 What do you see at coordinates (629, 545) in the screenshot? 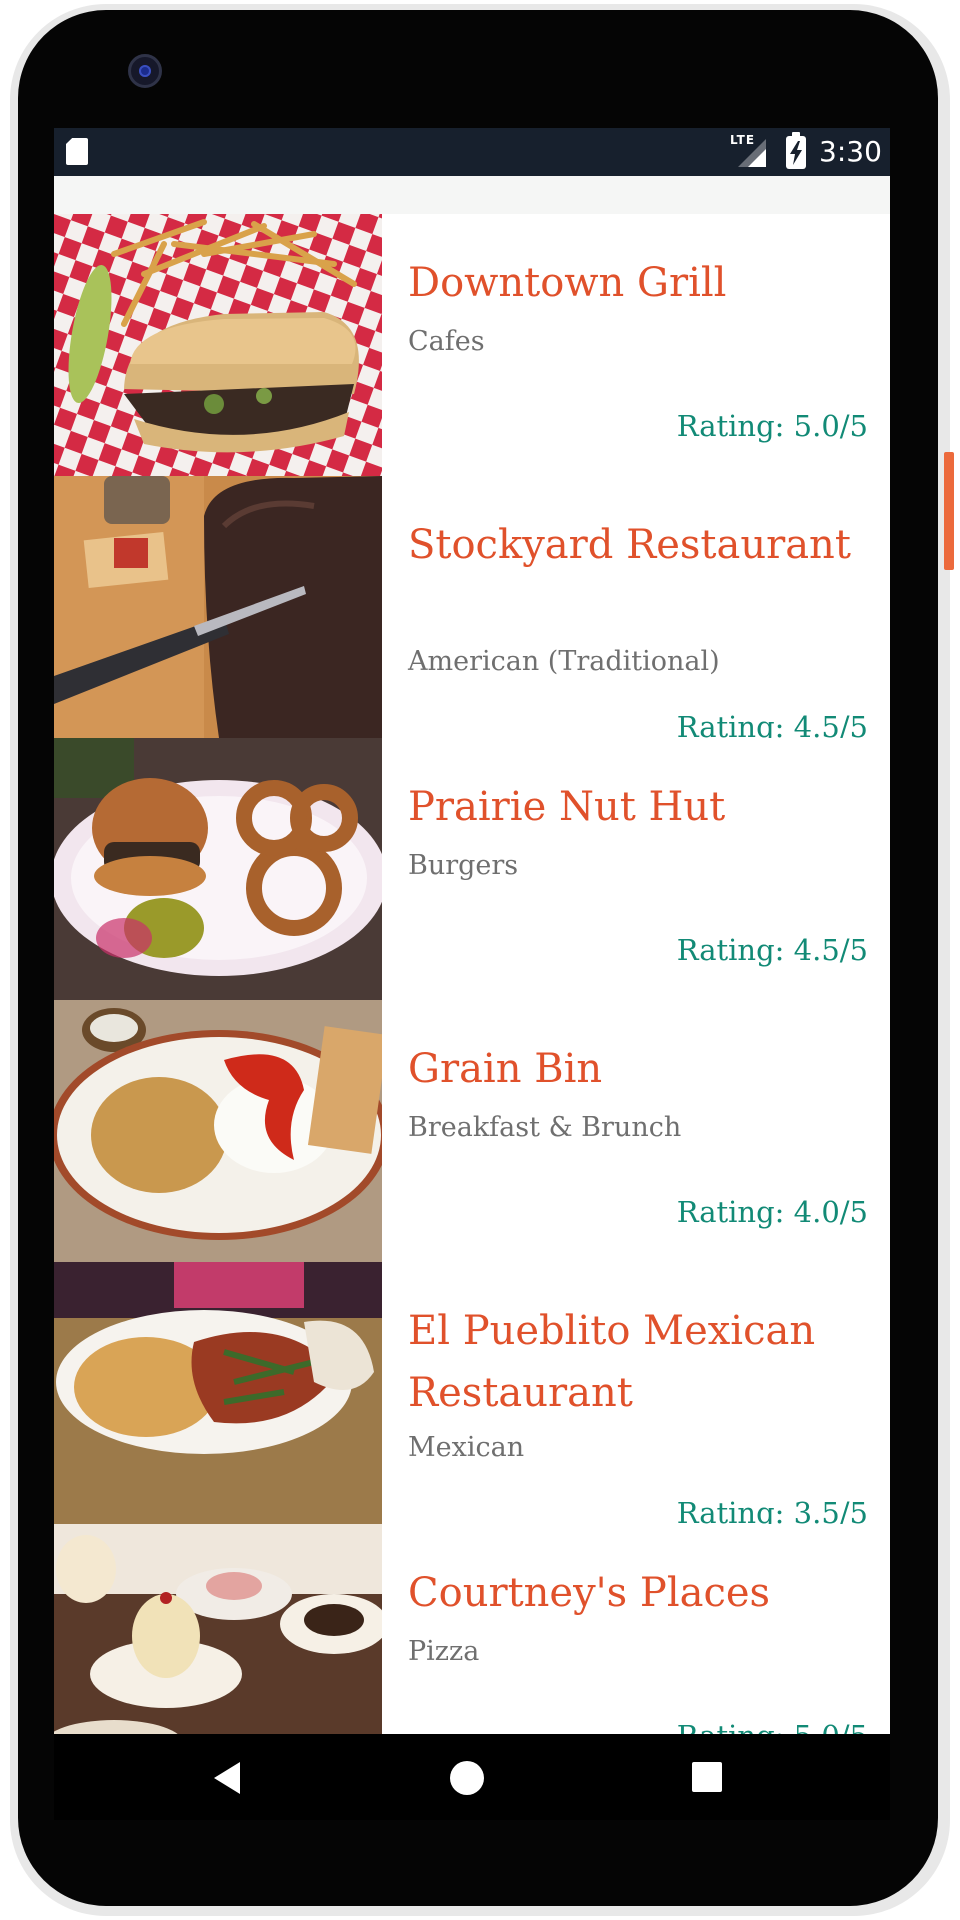
I see `restaurant-name: Stockyard Restaurant` at bounding box center [629, 545].